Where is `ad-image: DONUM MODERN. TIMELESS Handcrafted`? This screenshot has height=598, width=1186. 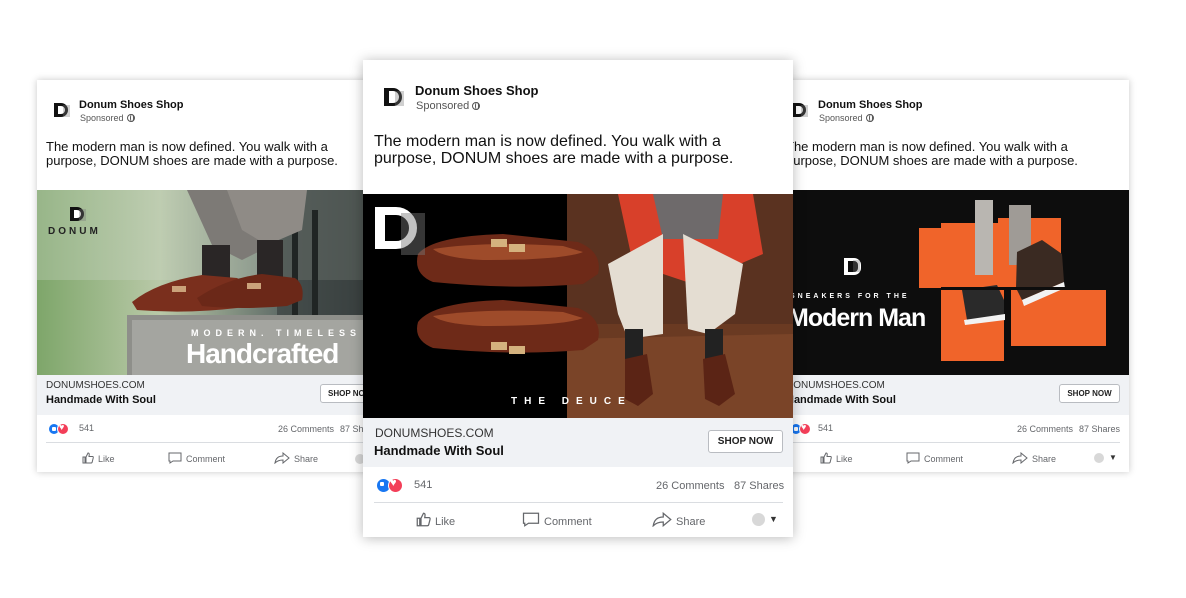 ad-image: DONUM MODERN. TIMELESS Handcrafted is located at coordinates (213, 282).